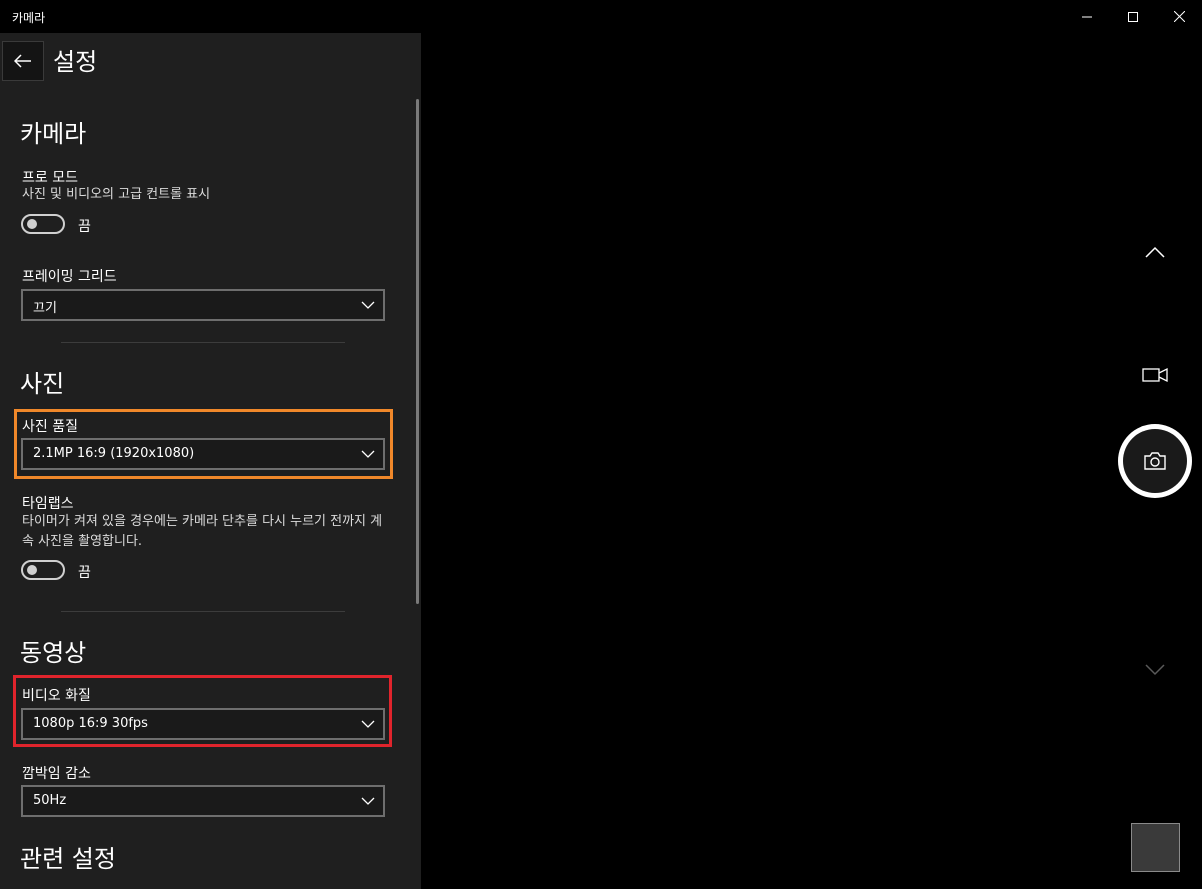 Image resolution: width=1202 pixels, height=889 pixels. I want to click on video-mode-button, so click(1155, 375).